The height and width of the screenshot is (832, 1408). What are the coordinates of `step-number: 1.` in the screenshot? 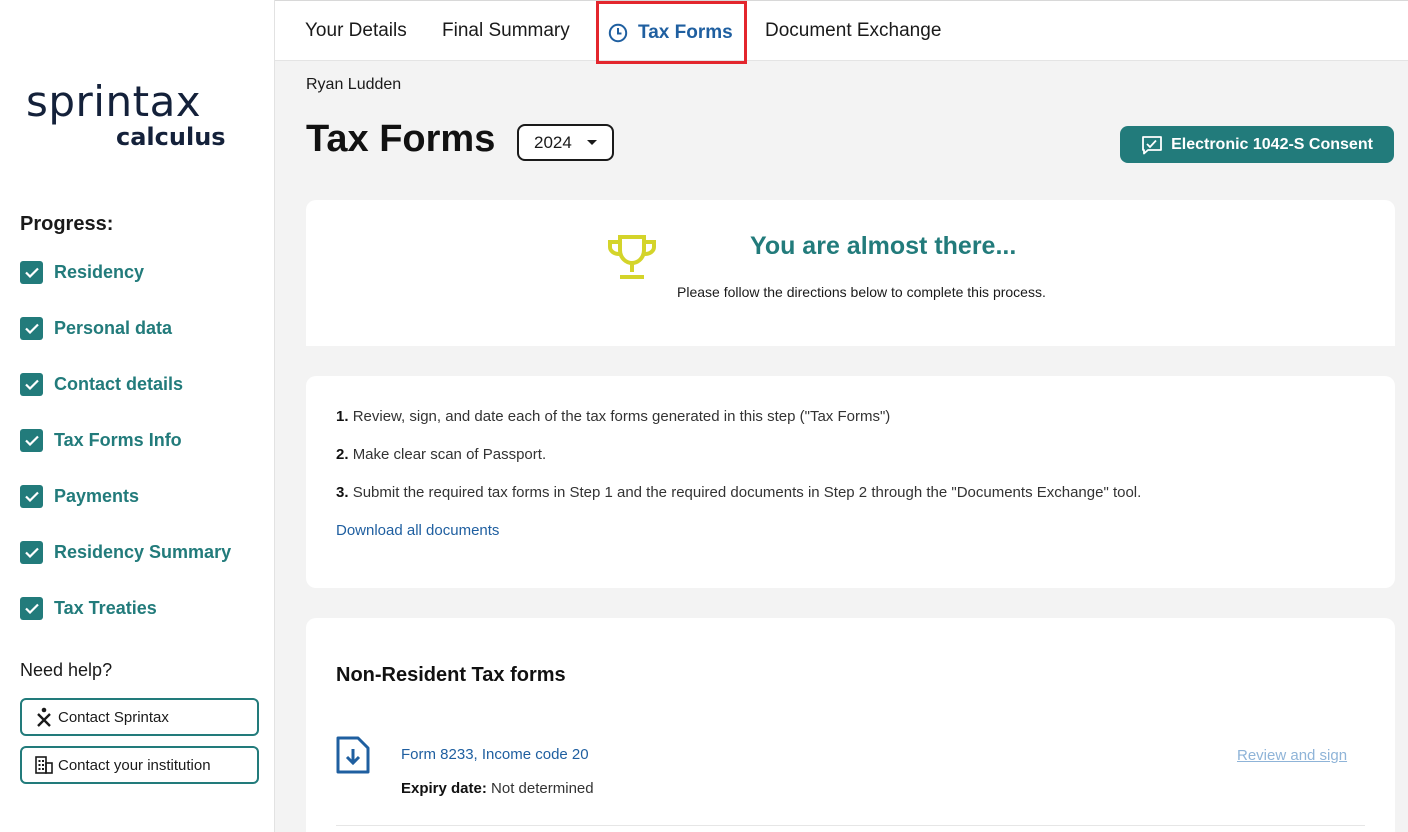 It's located at (342, 416).